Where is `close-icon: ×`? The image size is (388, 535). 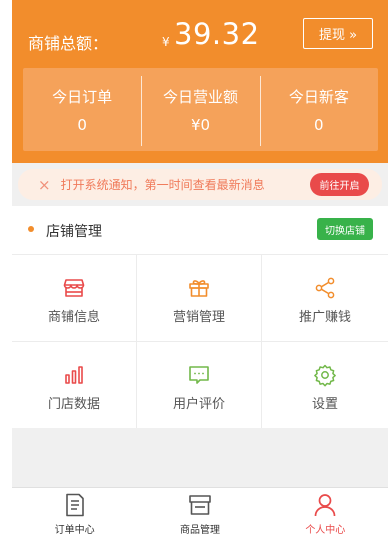
close-icon: × is located at coordinates (44, 185).